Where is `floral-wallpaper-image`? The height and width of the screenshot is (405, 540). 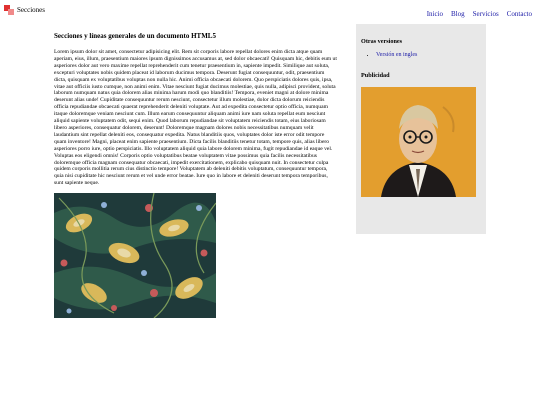 floral-wallpaper-image is located at coordinates (135, 256).